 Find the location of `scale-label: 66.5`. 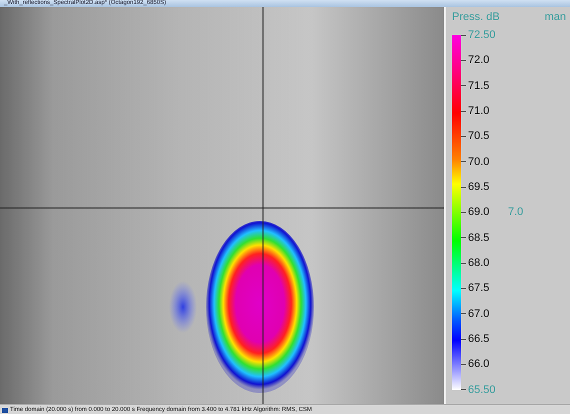

scale-label: 66.5 is located at coordinates (479, 339).